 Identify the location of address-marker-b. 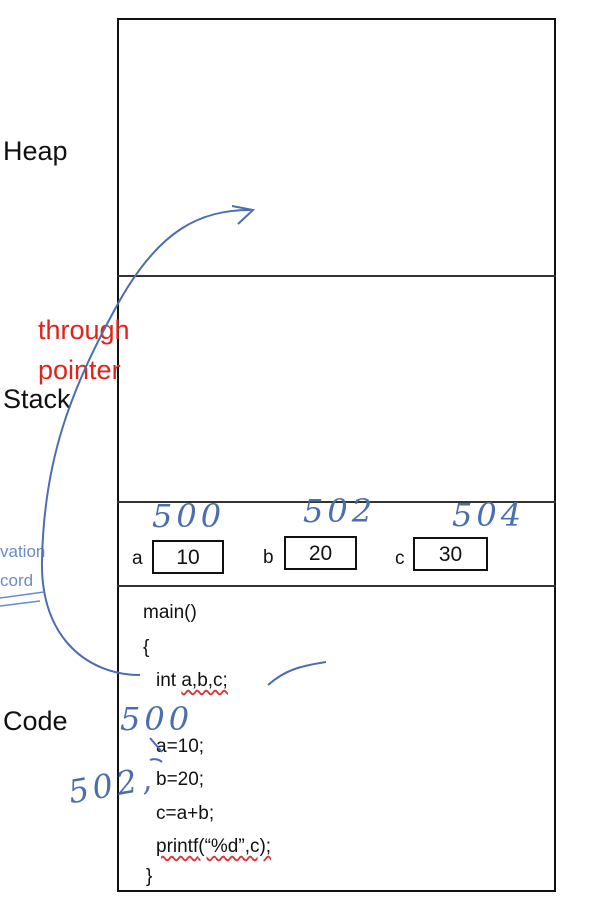
(156, 760).